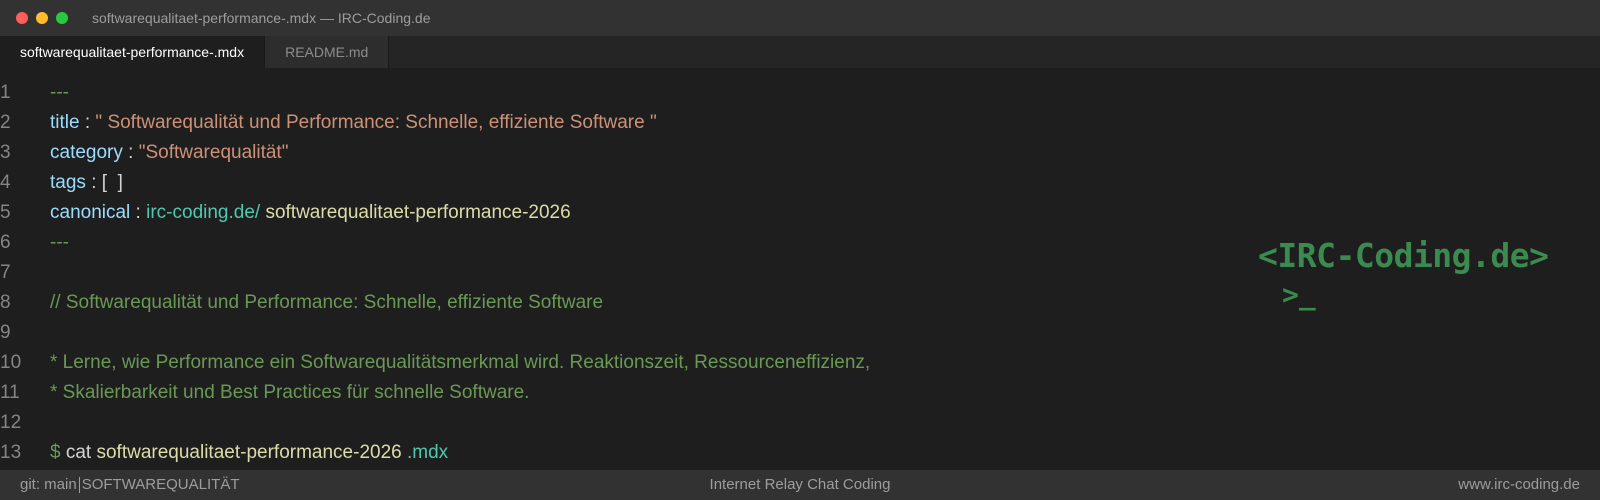  What do you see at coordinates (600, 273) in the screenshot?
I see `code-line: 7` at bounding box center [600, 273].